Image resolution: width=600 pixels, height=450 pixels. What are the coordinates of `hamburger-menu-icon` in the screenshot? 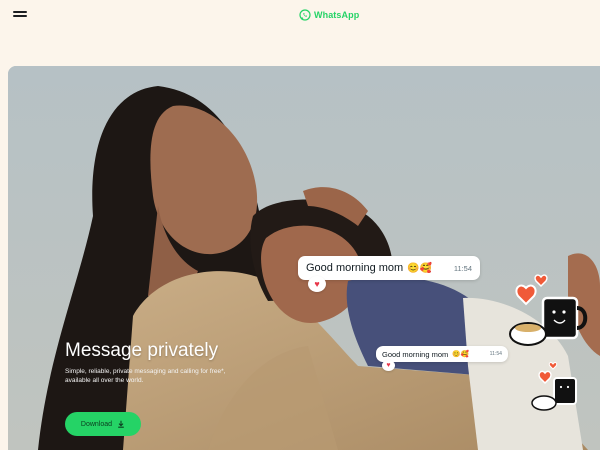 It's located at (20, 15).